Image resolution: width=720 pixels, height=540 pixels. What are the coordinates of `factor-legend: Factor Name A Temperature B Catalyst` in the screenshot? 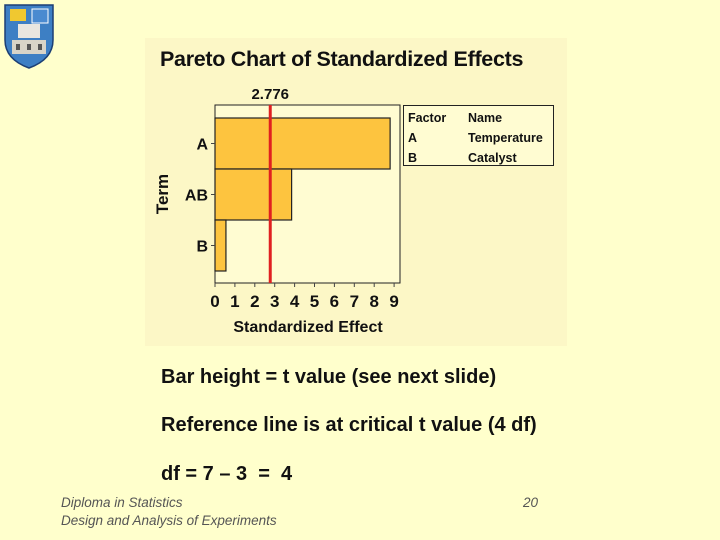 It's located at (478, 135).